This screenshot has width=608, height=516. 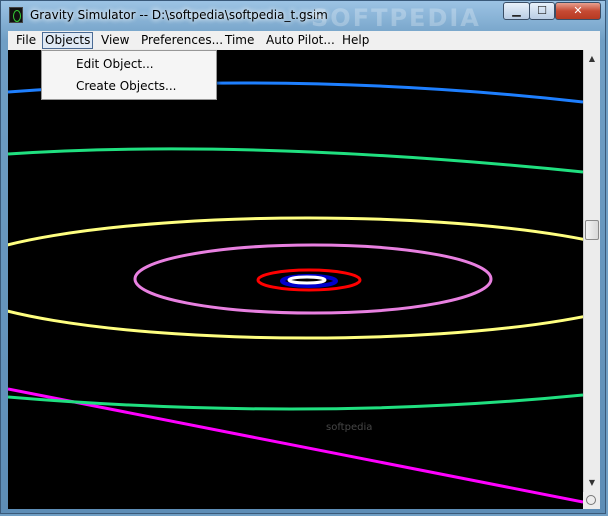 I want to click on watermark: softpedia, so click(x=349, y=427).